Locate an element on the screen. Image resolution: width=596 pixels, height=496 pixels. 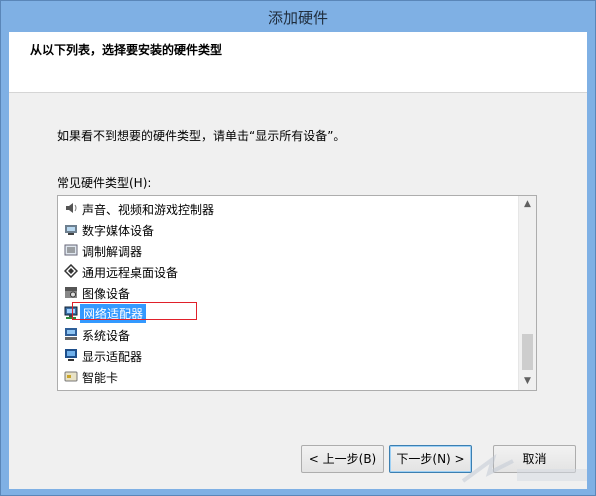
display-adapter-icon is located at coordinates (71, 355).